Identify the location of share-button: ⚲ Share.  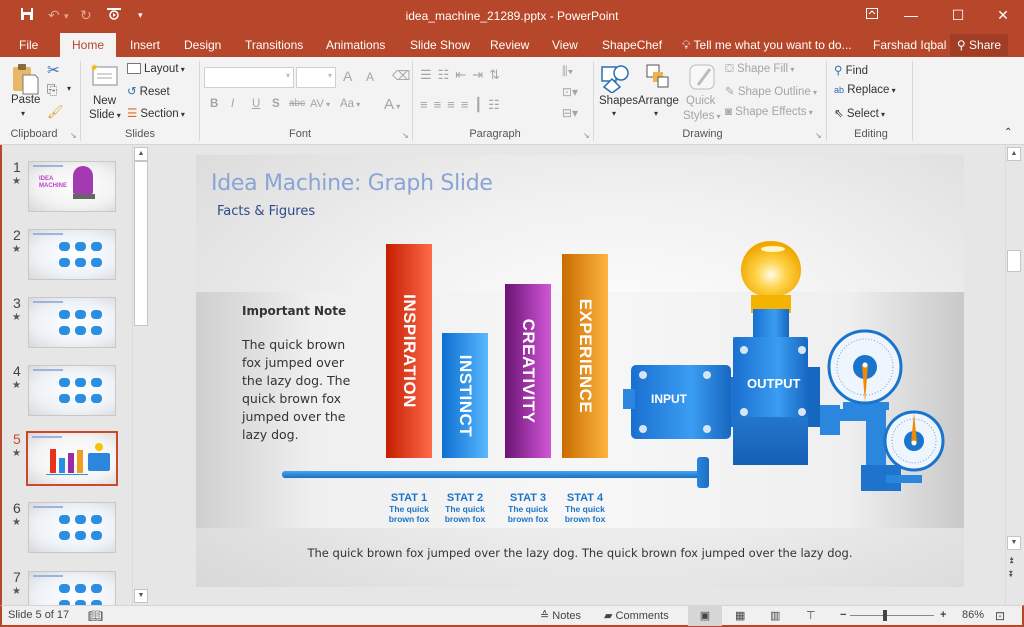
(979, 45).